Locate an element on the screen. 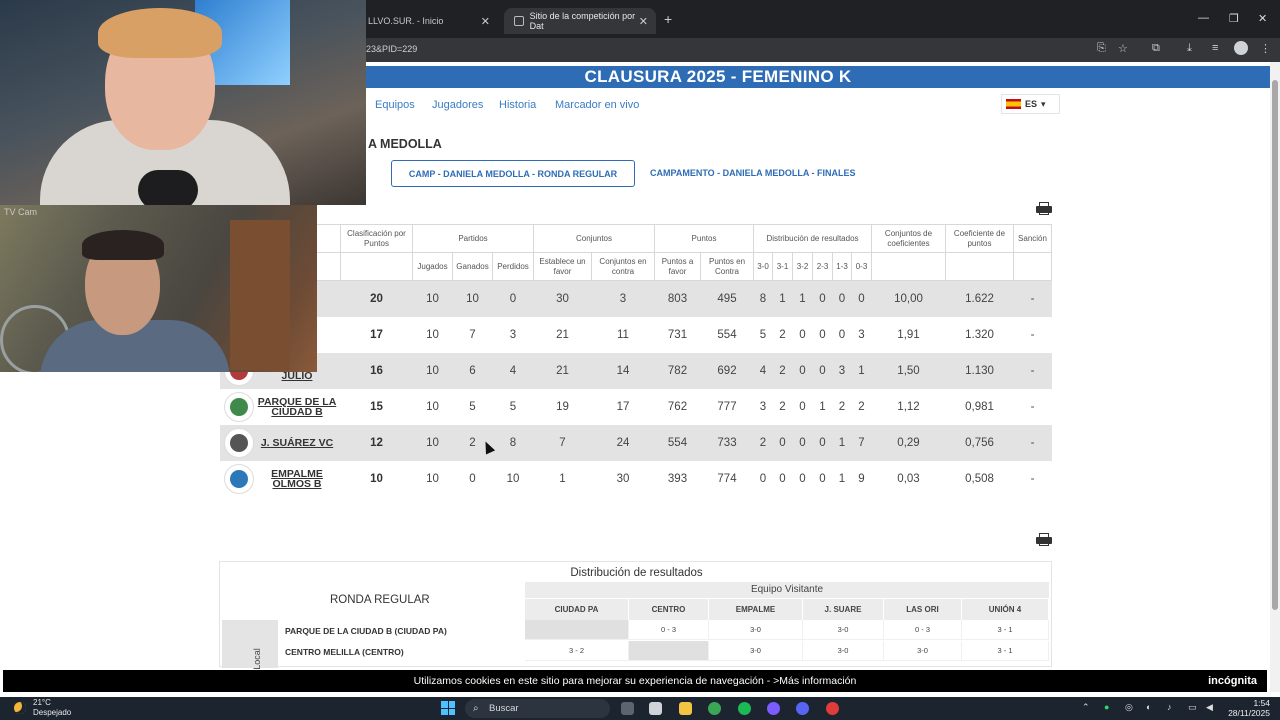 This screenshot has width=1280, height=720. language-selector: ES ▾ is located at coordinates (1030, 104).